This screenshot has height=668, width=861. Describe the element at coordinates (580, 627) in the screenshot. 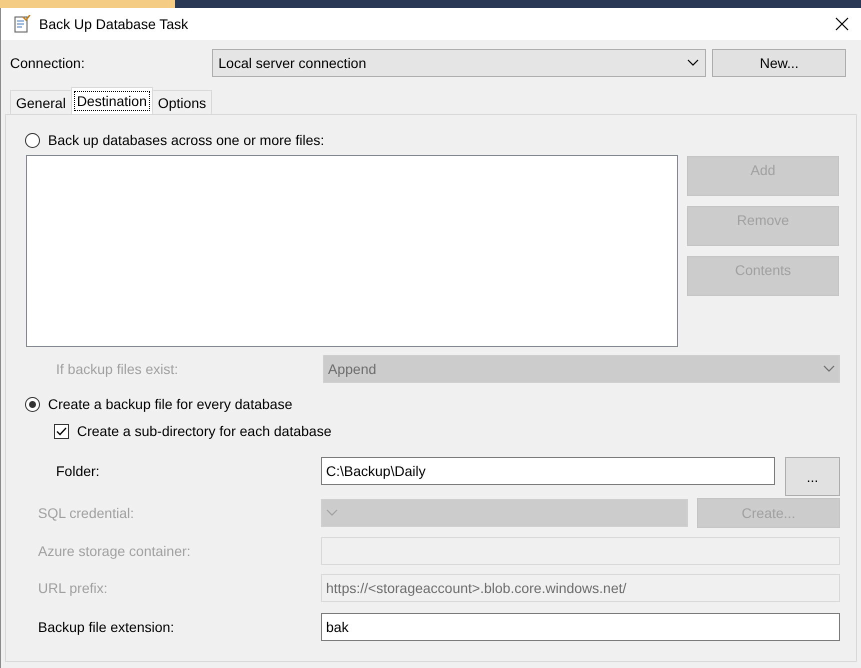

I see `text-field: bak` at that location.